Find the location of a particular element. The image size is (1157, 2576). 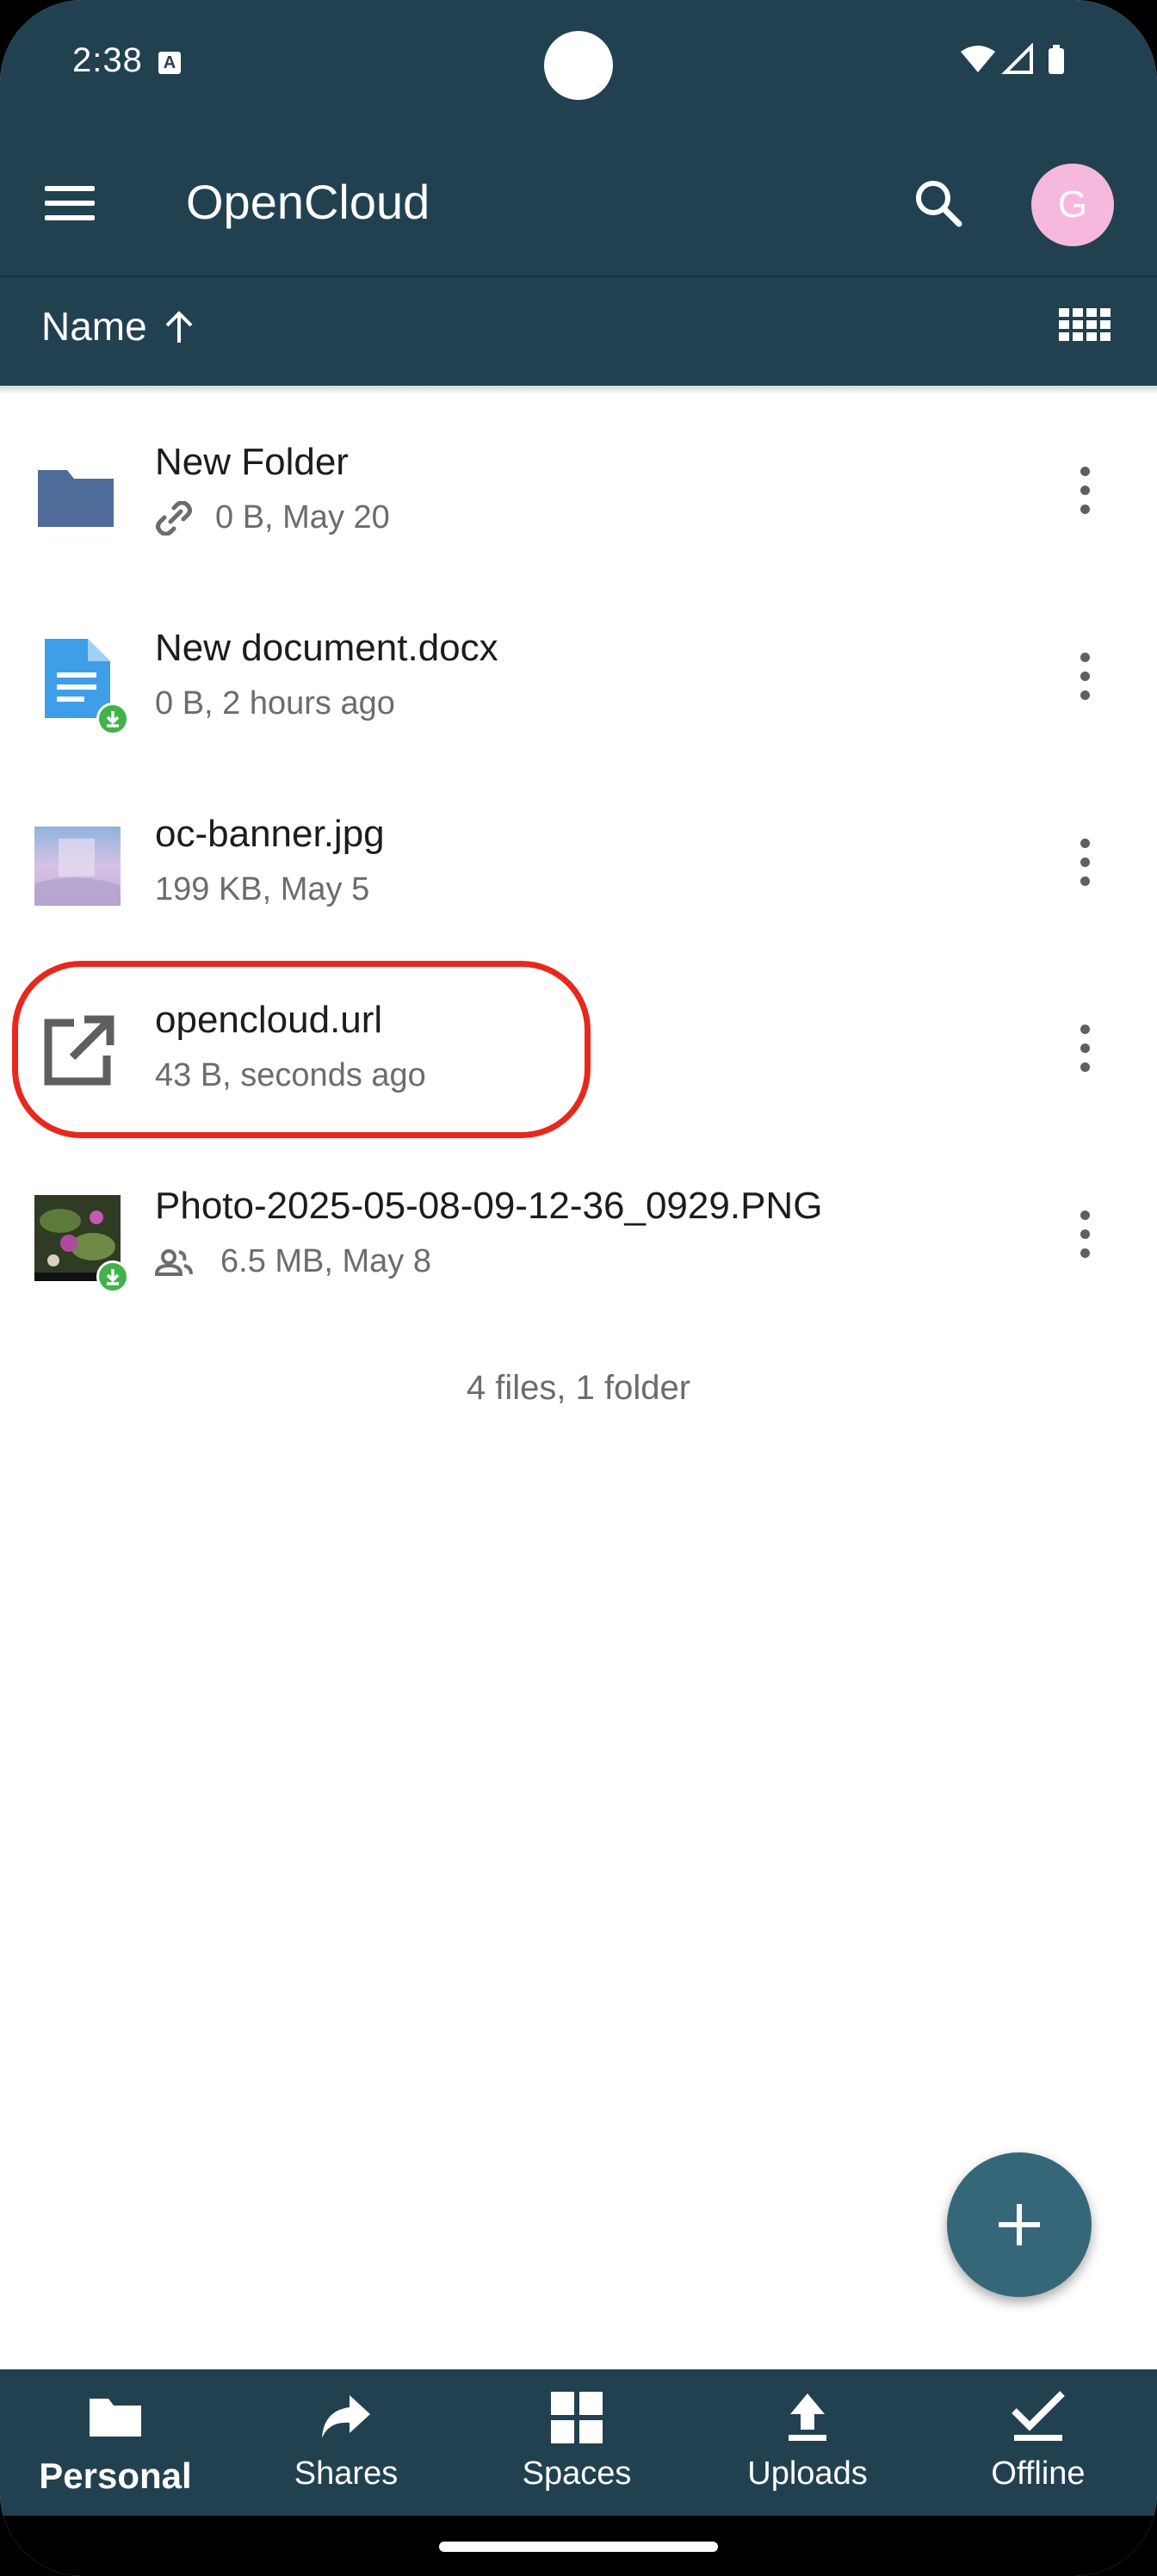

battery-icon is located at coordinates (1056, 61).